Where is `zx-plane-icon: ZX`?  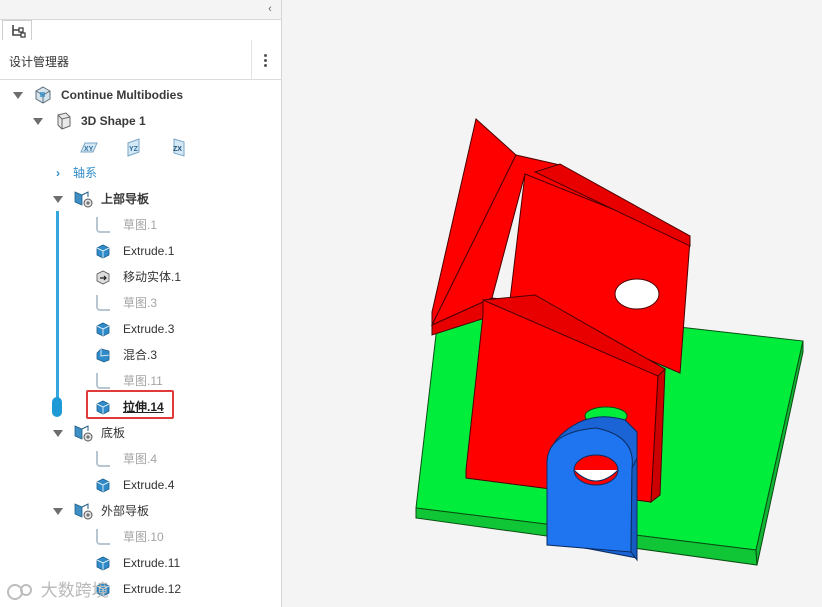 zx-plane-icon: ZX is located at coordinates (179, 147).